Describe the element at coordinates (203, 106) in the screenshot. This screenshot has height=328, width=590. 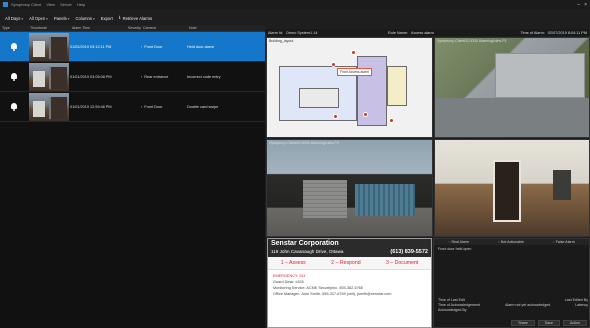
I see `note-cell: Double card swipe` at that location.